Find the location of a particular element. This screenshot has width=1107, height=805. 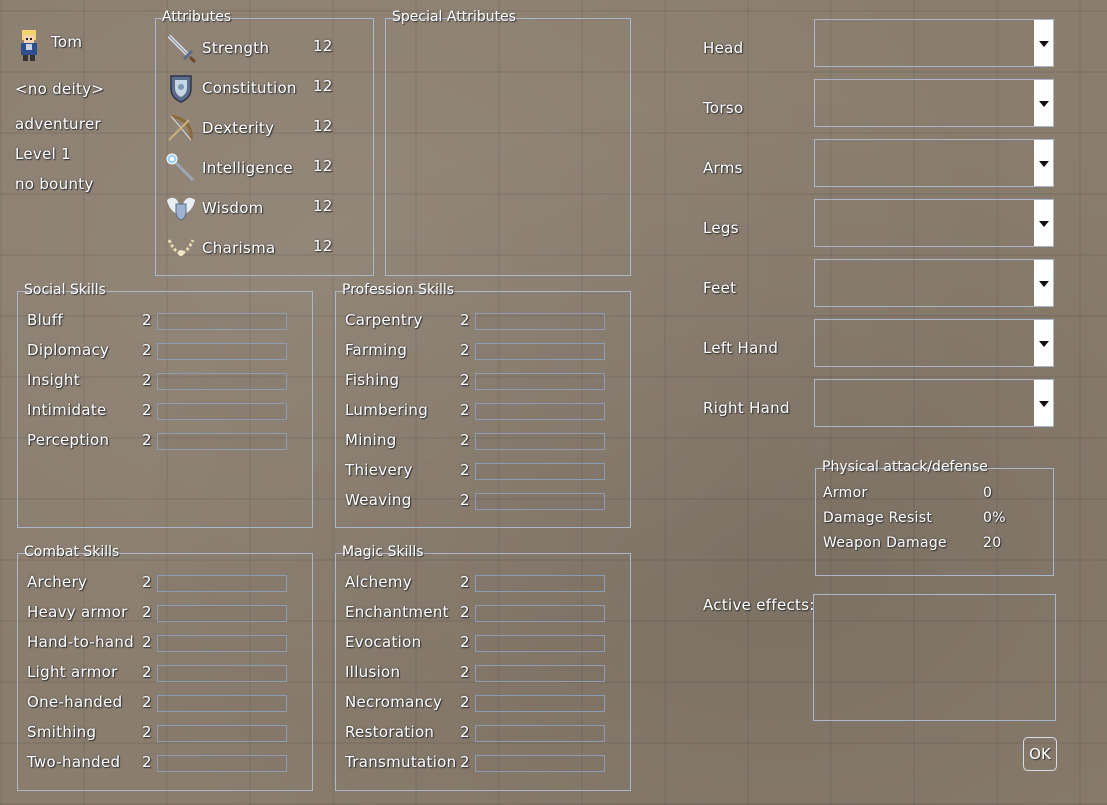

equip-label-legs: Legs is located at coordinates (721, 228).